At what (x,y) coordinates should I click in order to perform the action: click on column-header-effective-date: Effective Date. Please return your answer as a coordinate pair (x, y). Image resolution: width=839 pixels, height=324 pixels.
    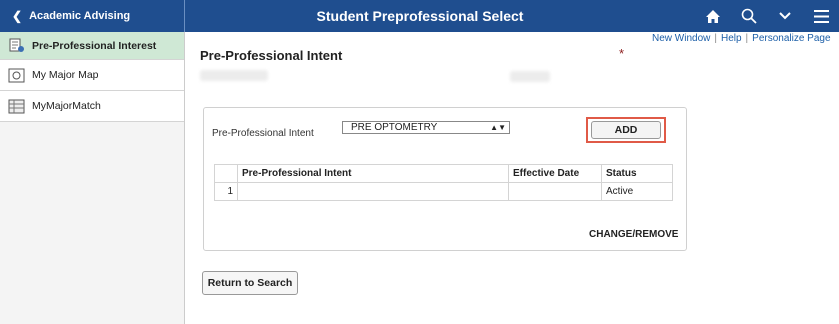
    Looking at the image, I should click on (555, 173).